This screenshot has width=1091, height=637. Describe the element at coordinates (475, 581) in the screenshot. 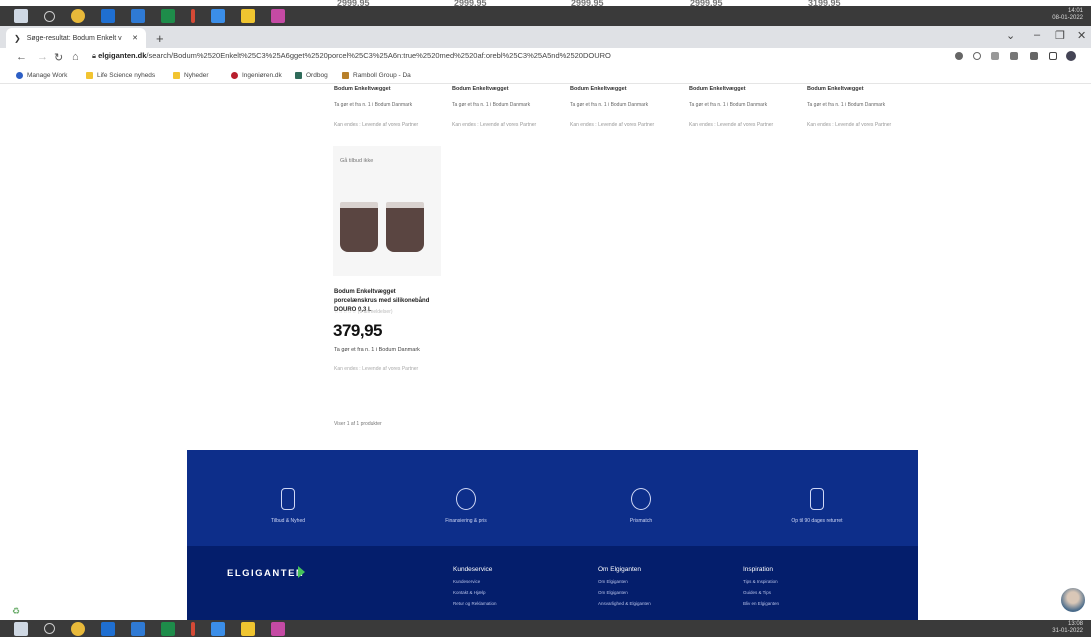

I see `footer-link: Kundeservice` at that location.